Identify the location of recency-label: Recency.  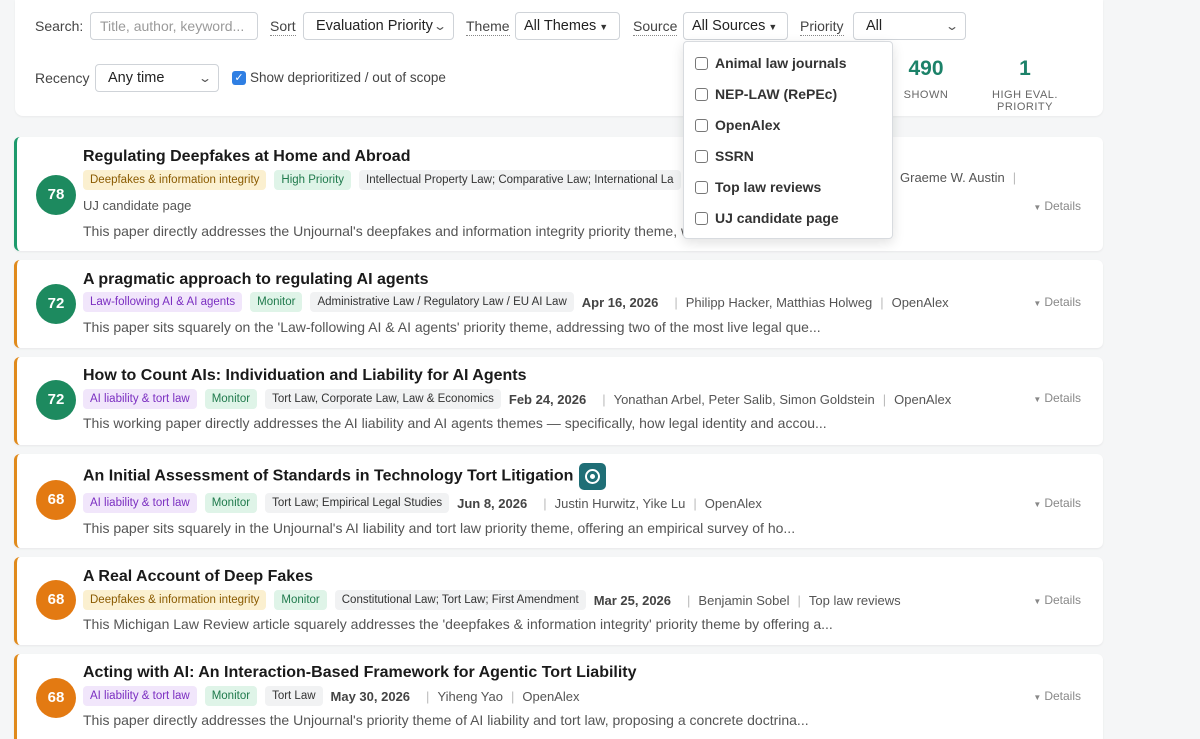
(62, 78).